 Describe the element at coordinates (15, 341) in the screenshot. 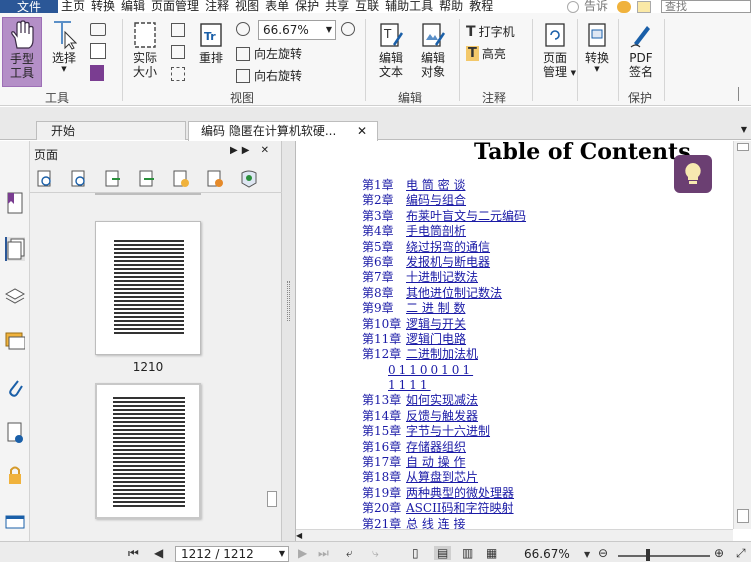

I see `comments-icon` at that location.